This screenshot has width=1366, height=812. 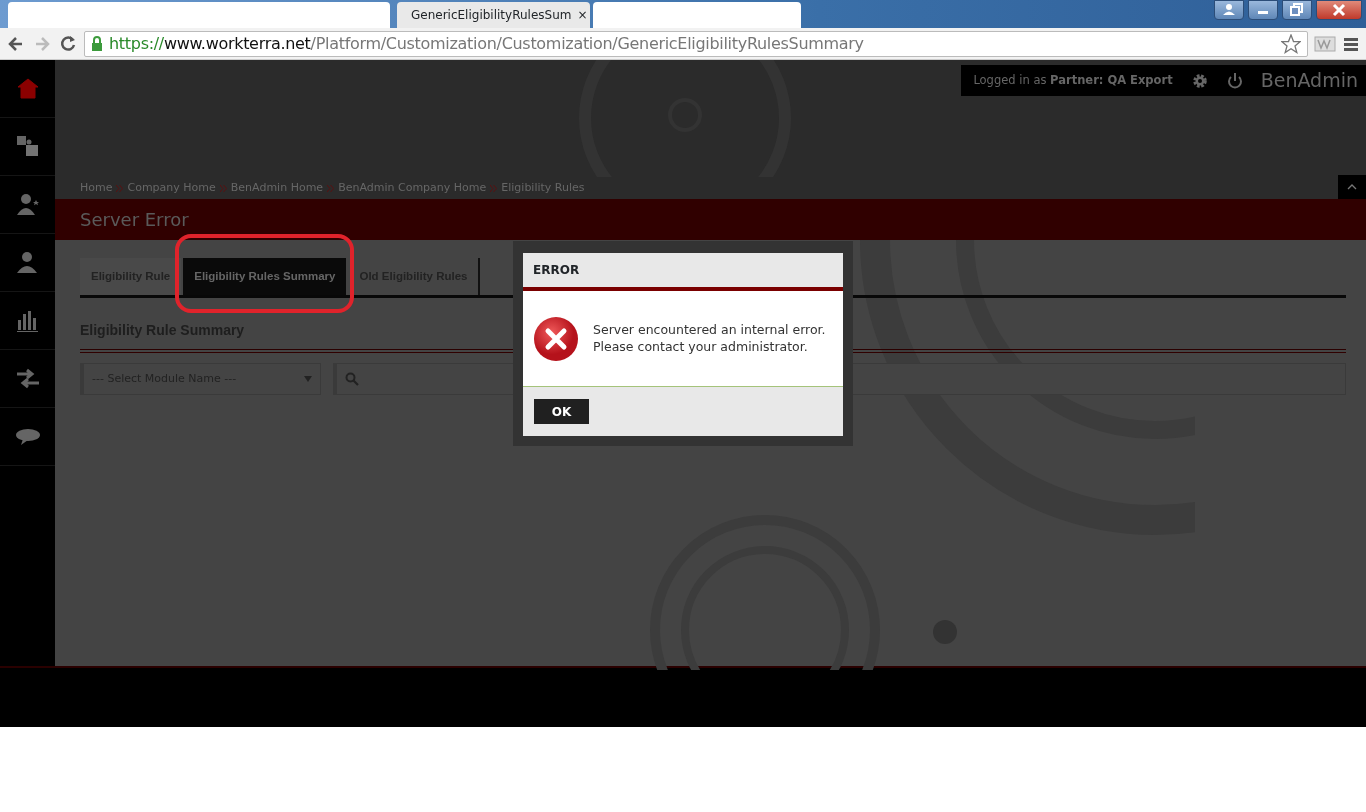 What do you see at coordinates (1297, 10) in the screenshot?
I see `restore-icon` at bounding box center [1297, 10].